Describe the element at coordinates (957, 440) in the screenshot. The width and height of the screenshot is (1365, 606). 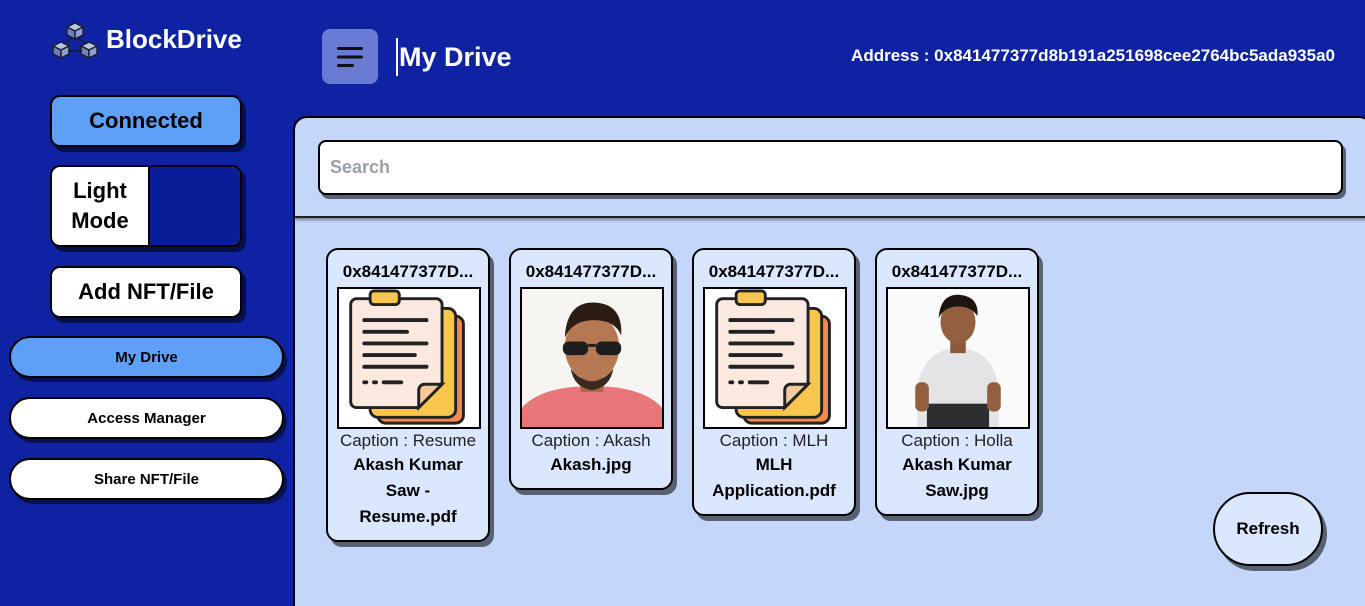
I see `file-caption: Caption : Holla` at that location.